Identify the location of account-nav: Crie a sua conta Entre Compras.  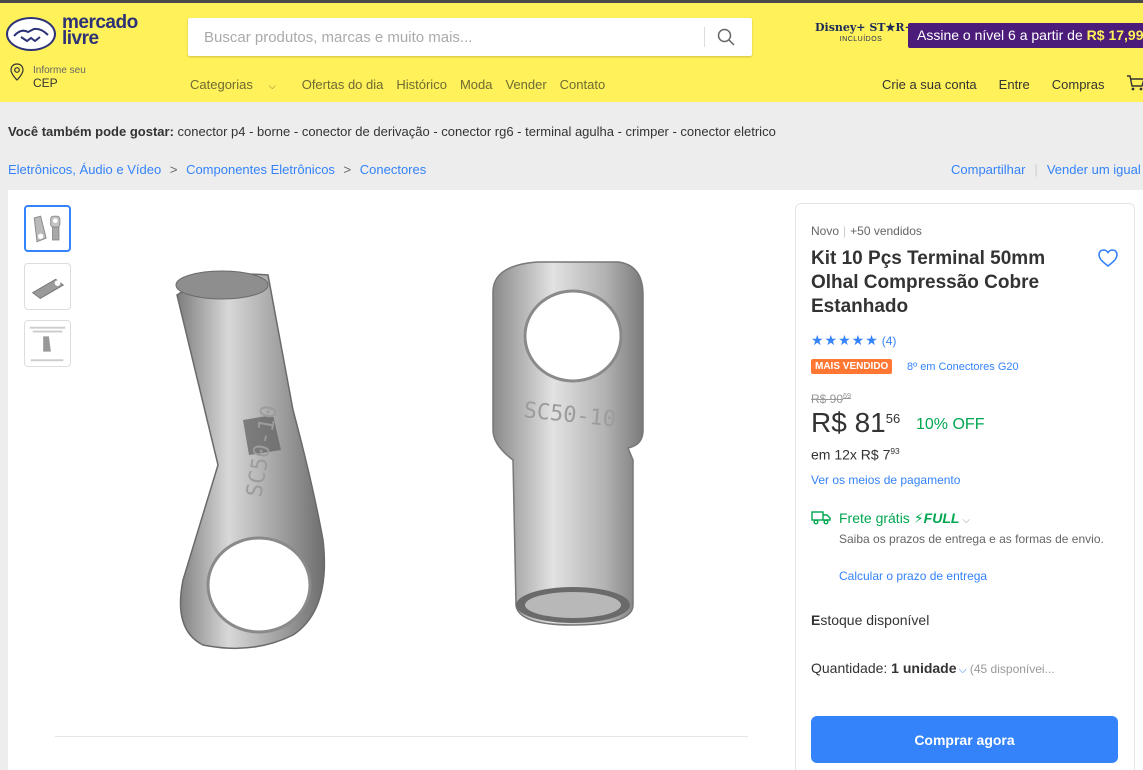
(1004, 87).